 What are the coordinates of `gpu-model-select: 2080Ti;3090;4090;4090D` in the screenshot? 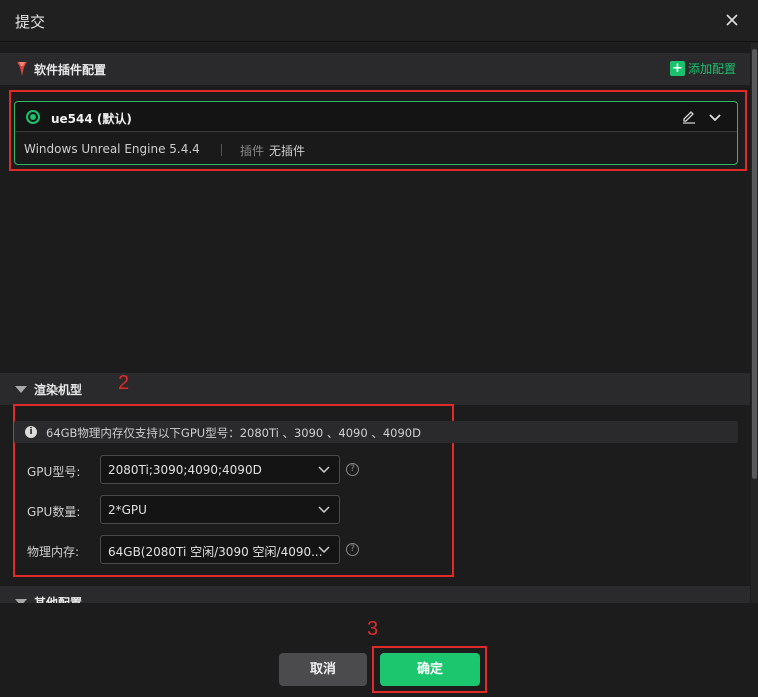 It's located at (220, 469).